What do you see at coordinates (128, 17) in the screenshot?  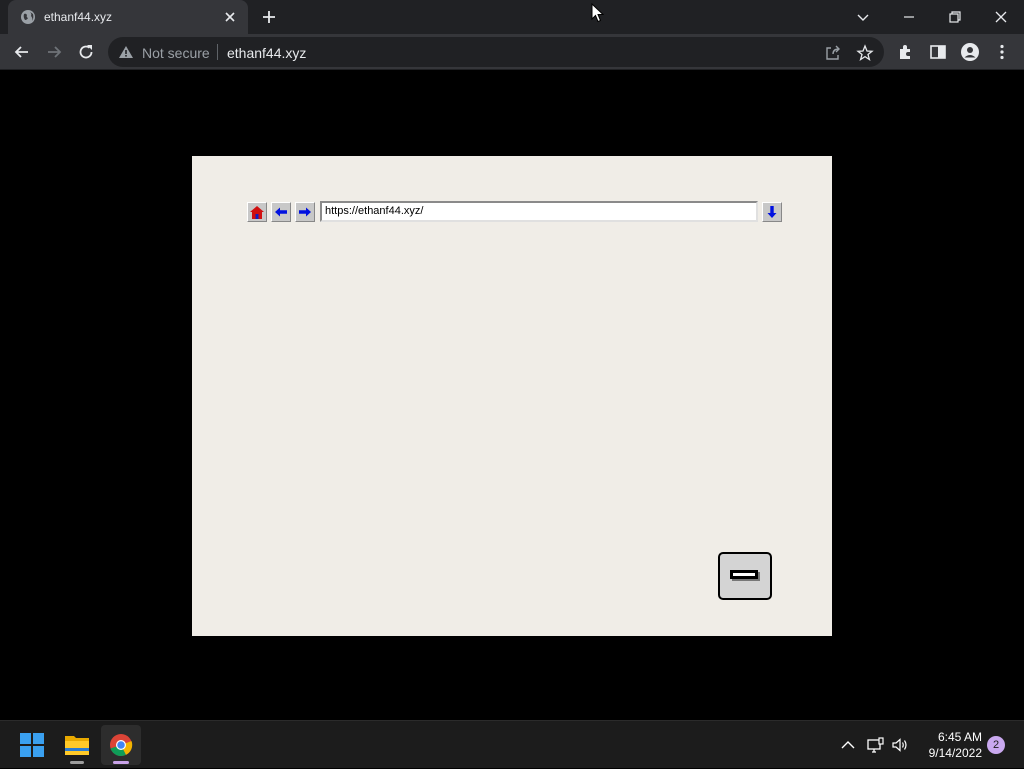 I see `browser-tab: ethanf44.xyz` at bounding box center [128, 17].